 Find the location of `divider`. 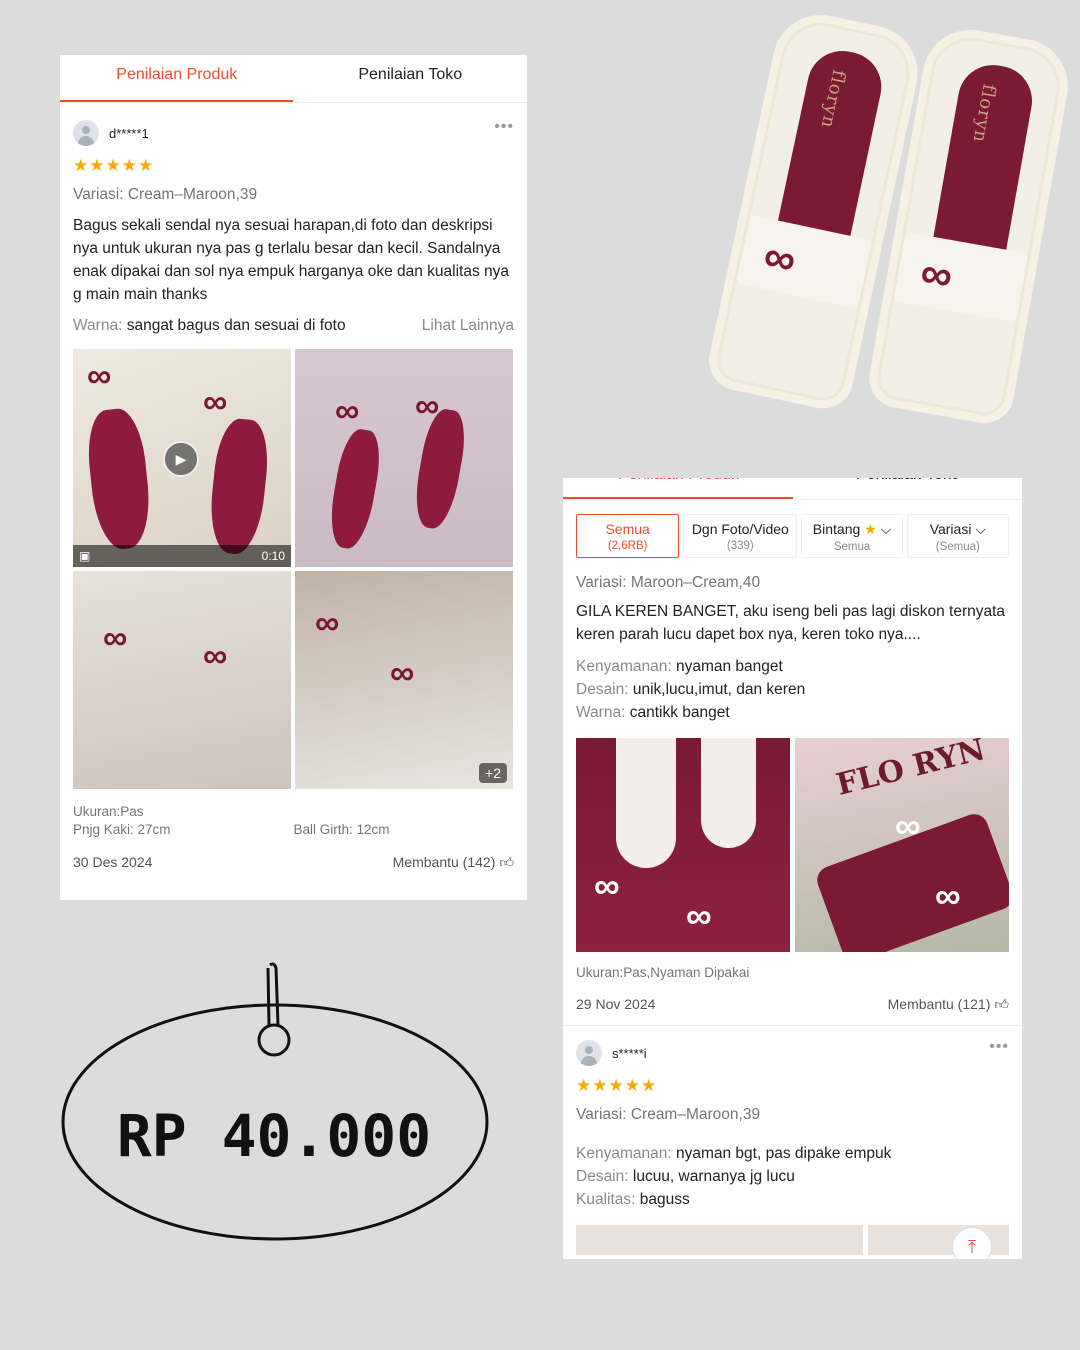

divider is located at coordinates (792, 1025).